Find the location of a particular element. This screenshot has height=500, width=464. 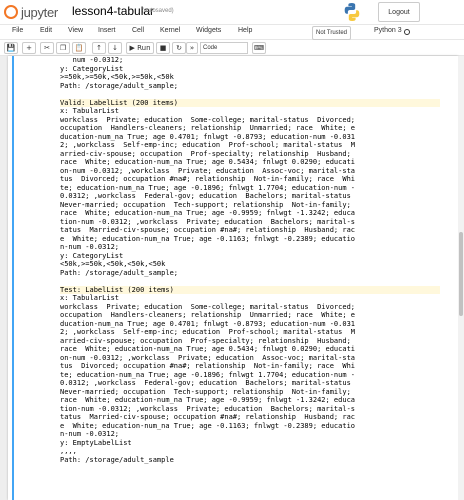

arrow-up-icon: ↑ is located at coordinates (99, 48).